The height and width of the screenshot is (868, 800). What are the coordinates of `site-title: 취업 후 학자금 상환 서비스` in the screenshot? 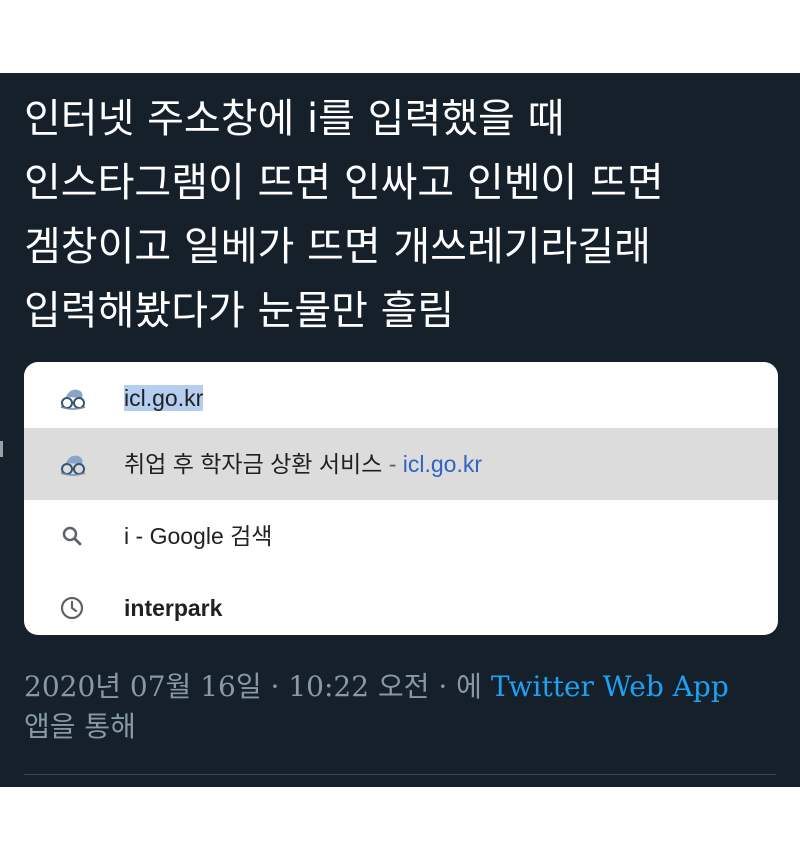 It's located at (253, 464).